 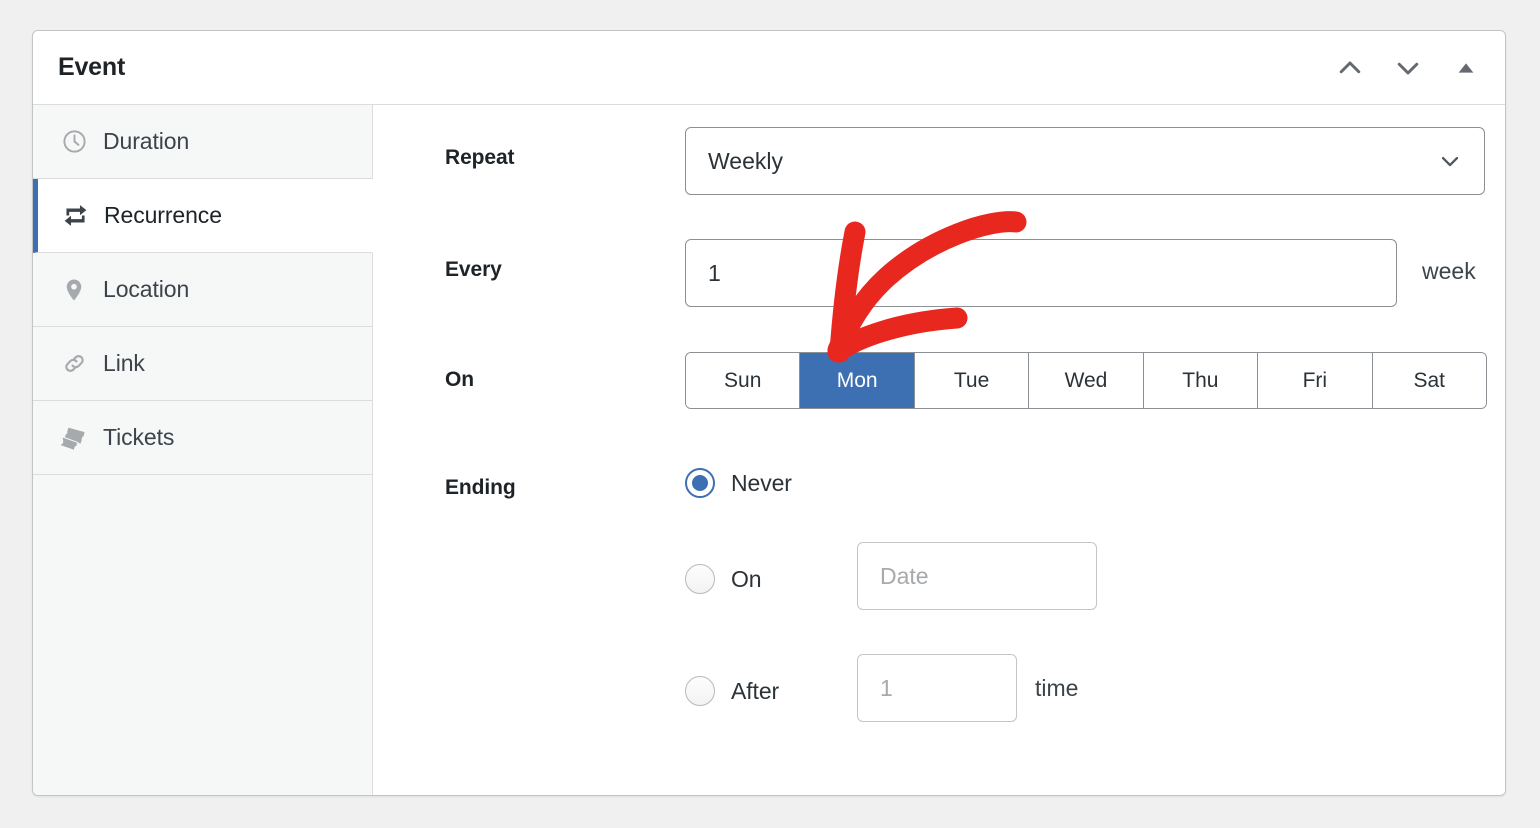 I want to click on collapse-button, so click(x=1466, y=68).